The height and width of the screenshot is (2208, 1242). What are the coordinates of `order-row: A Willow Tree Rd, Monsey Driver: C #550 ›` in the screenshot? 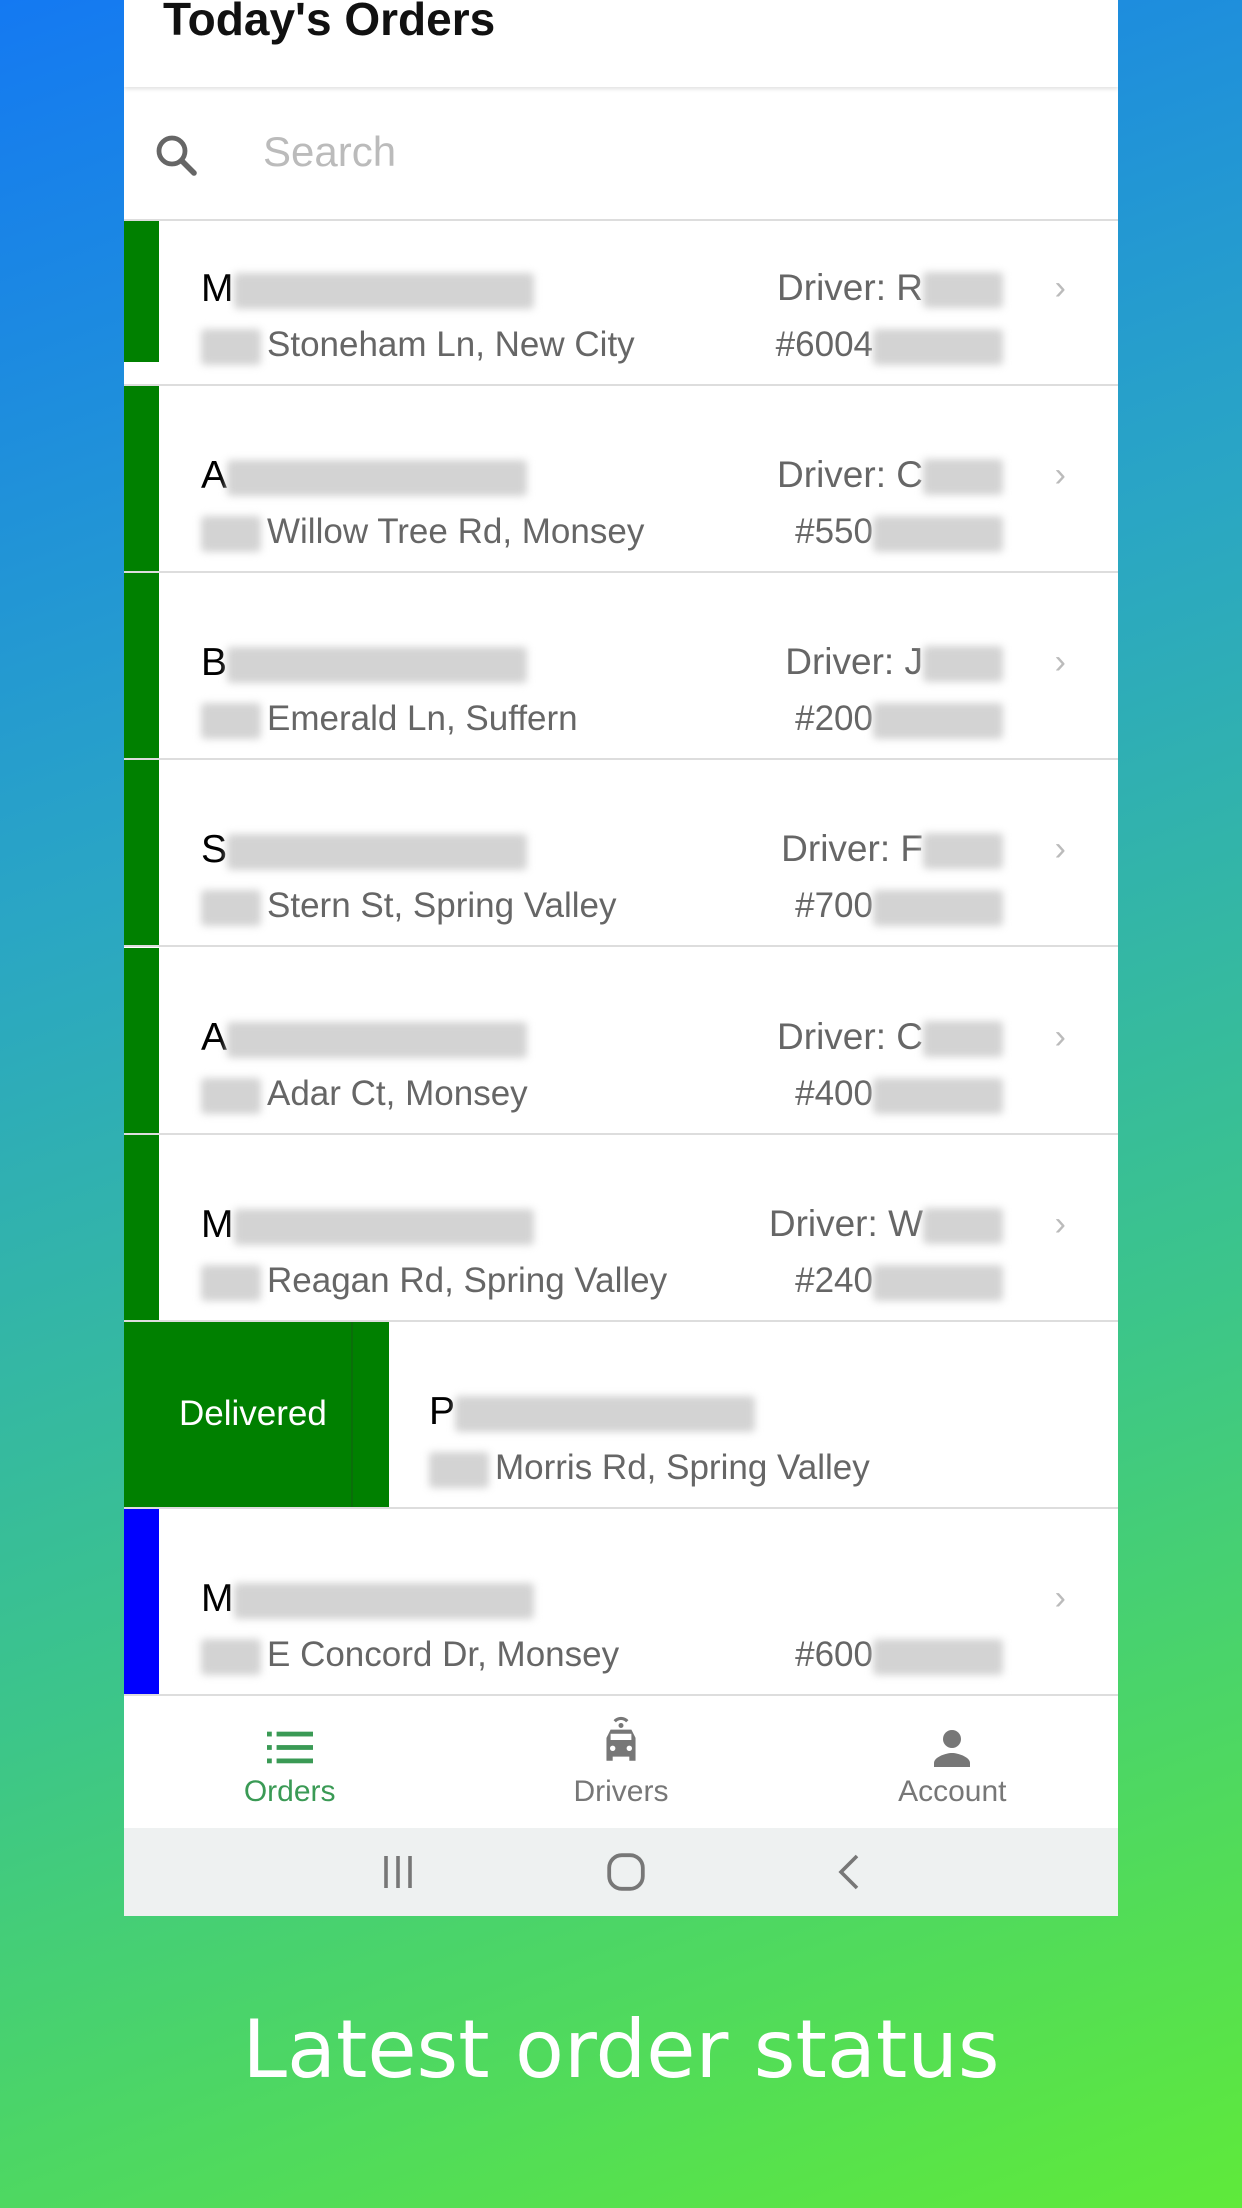 It's located at (621, 479).